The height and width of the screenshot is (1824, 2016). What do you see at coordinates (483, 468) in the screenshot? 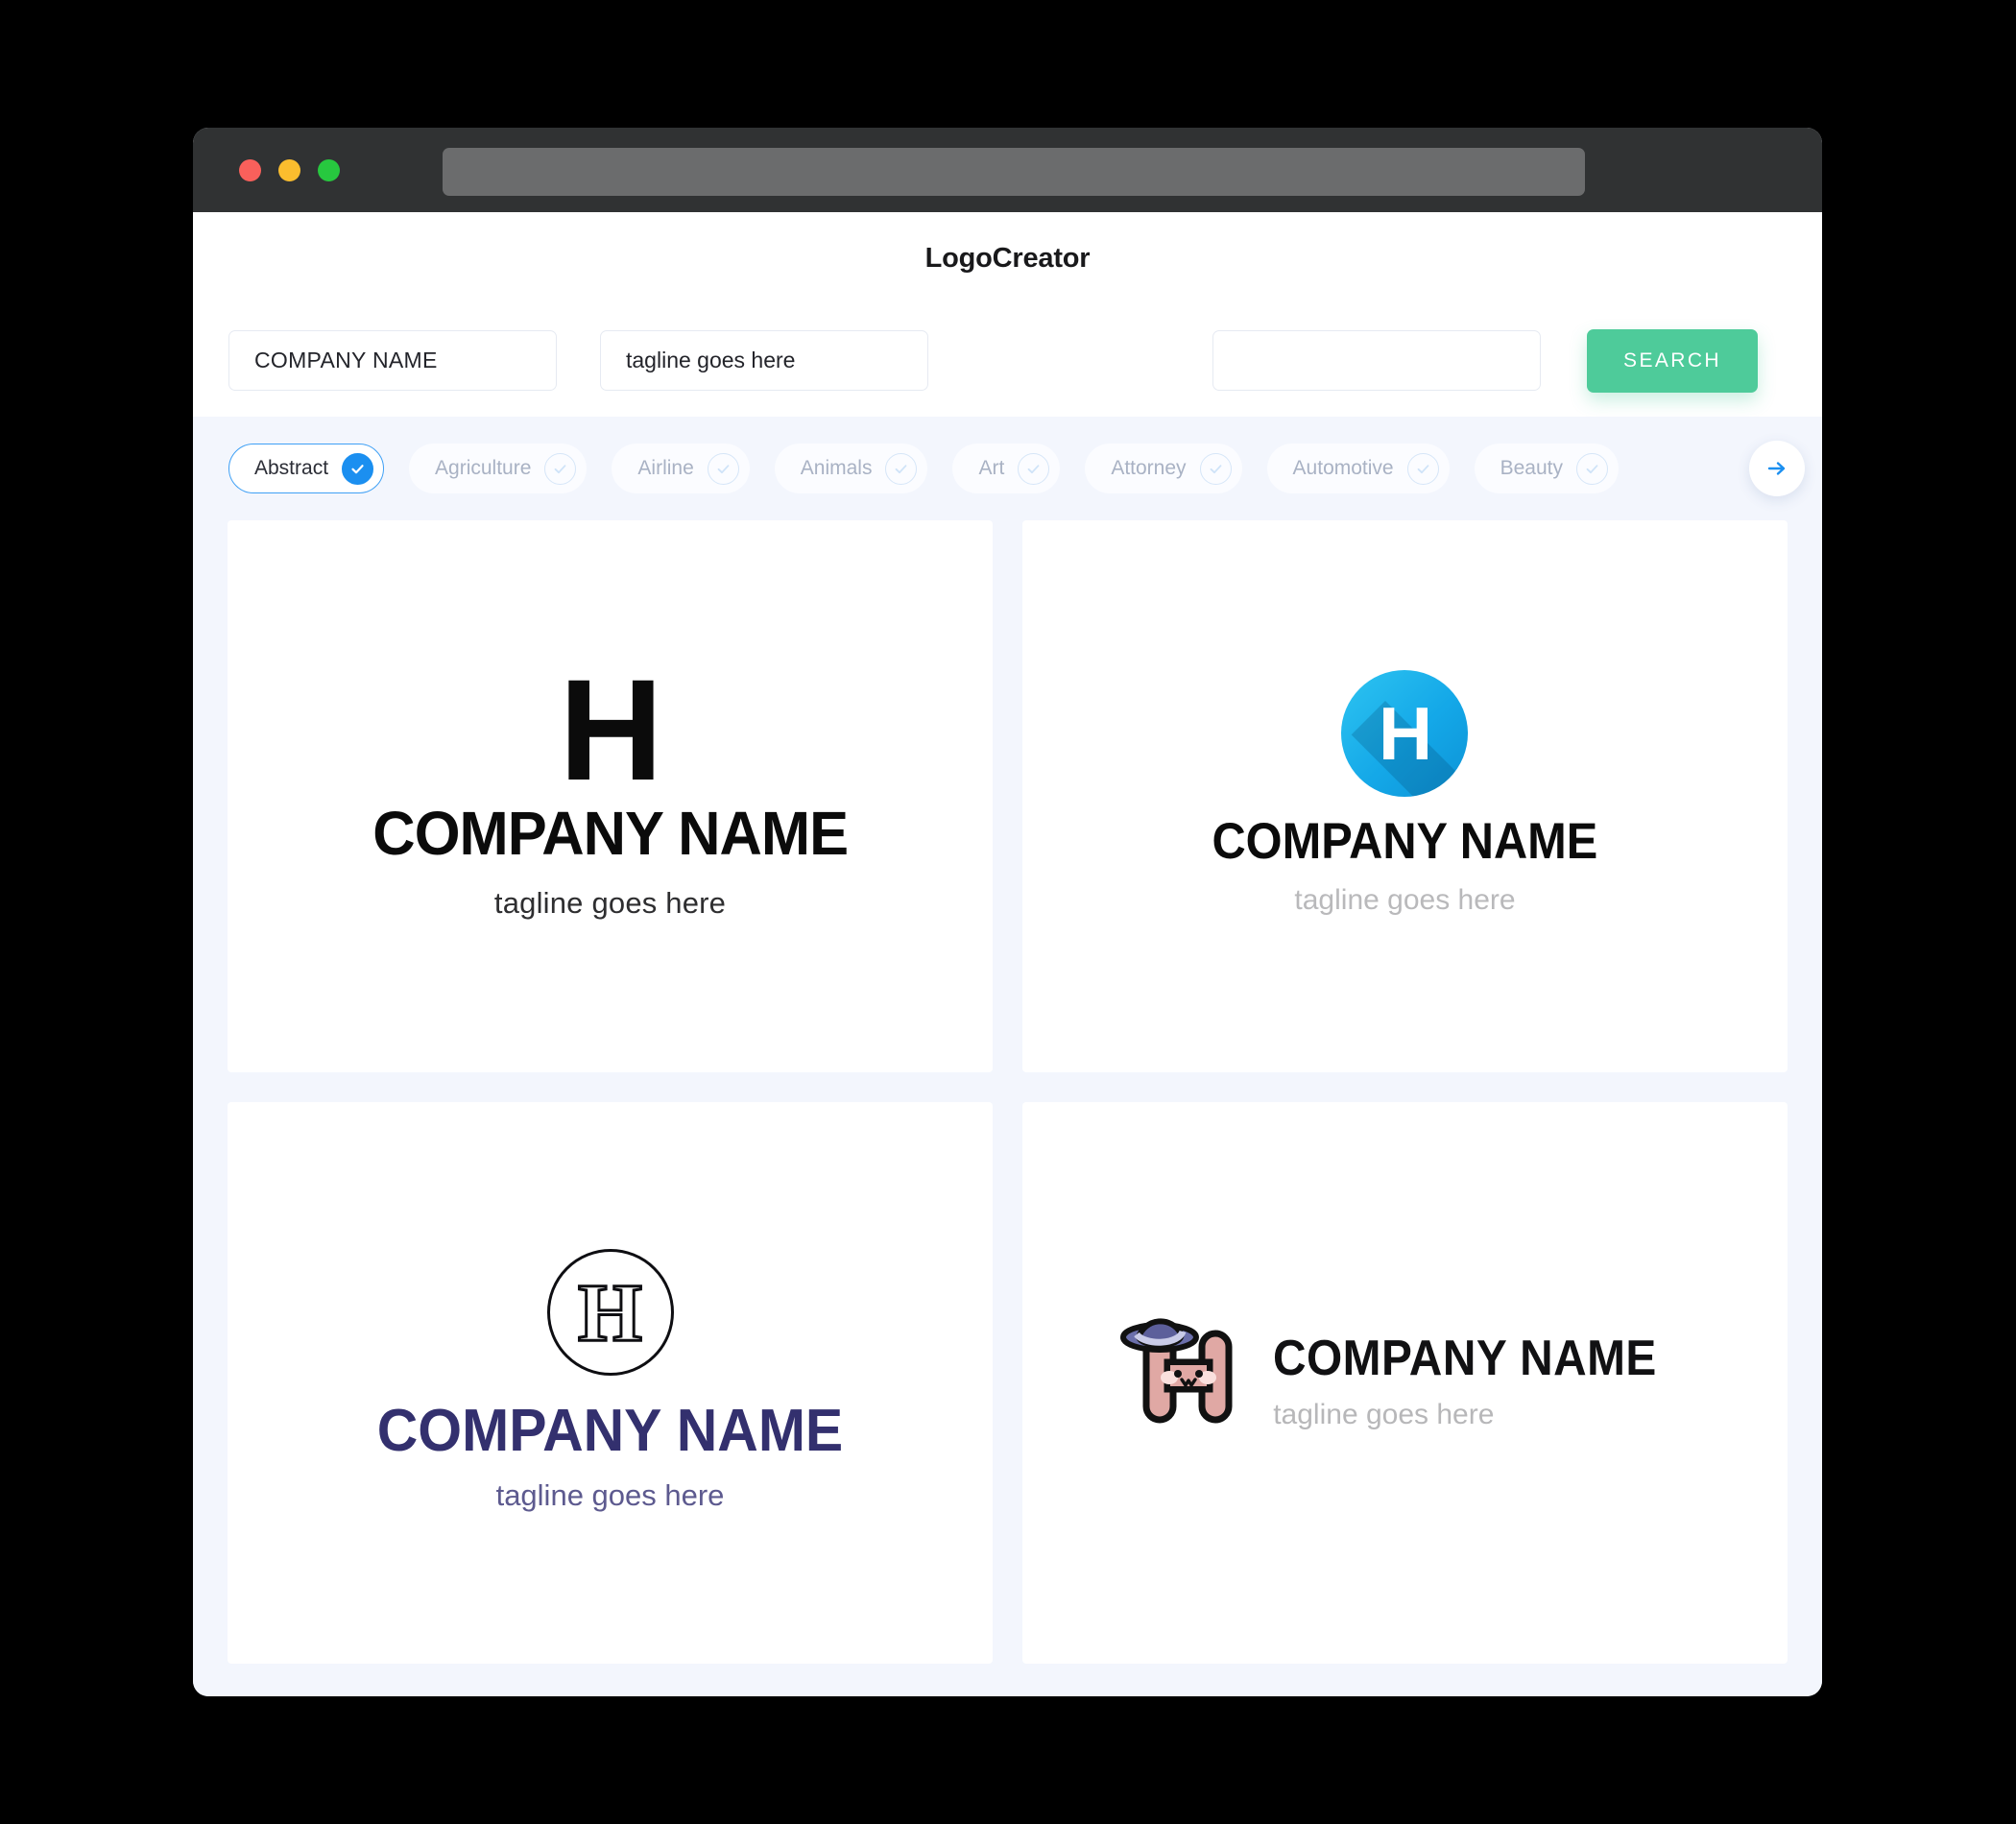
I see `chip-label: Agriculture` at bounding box center [483, 468].